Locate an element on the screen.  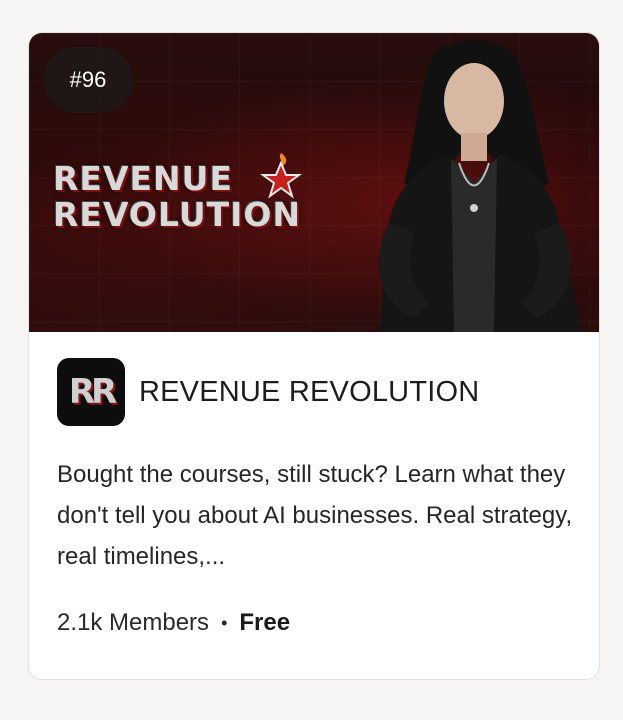
flaming-star-icon is located at coordinates (281, 176).